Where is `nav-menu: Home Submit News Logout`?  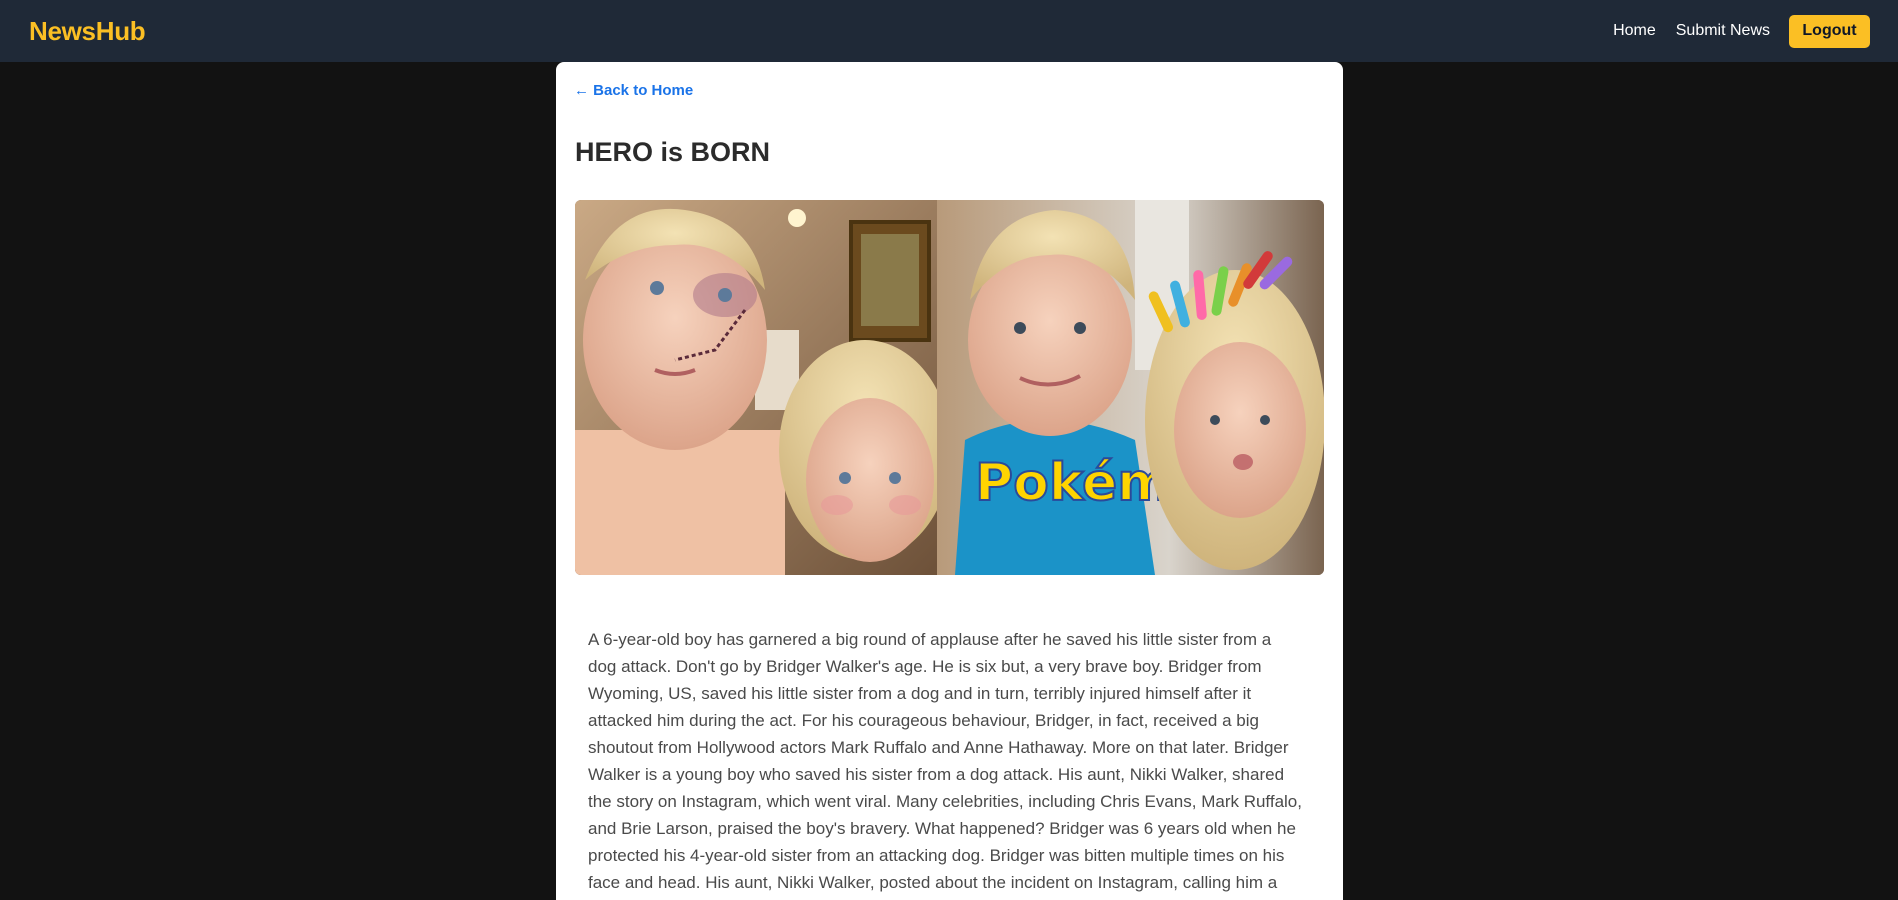 nav-menu: Home Submit News Logout is located at coordinates (1731, 31).